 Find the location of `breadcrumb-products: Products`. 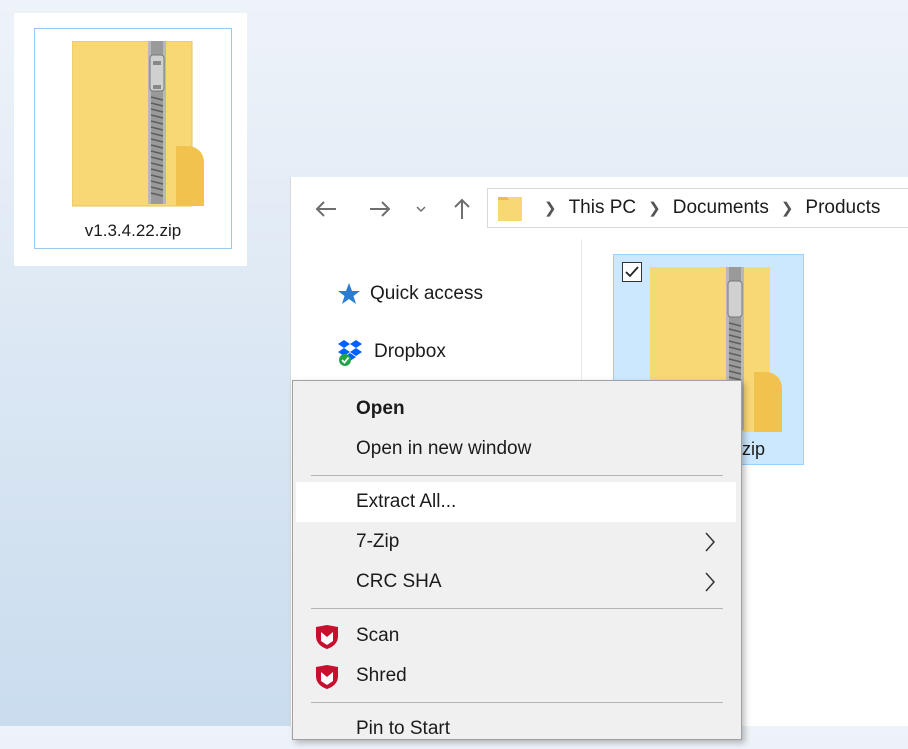

breadcrumb-products: Products is located at coordinates (842, 208).